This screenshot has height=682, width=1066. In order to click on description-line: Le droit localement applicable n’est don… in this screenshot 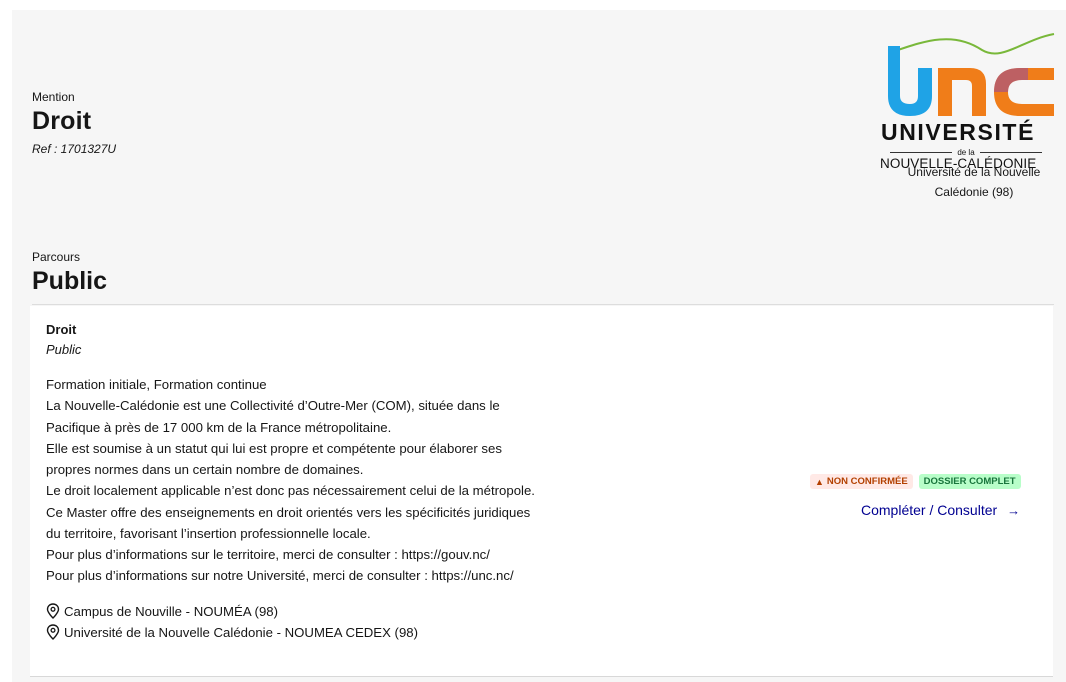, I will do `click(290, 491)`.